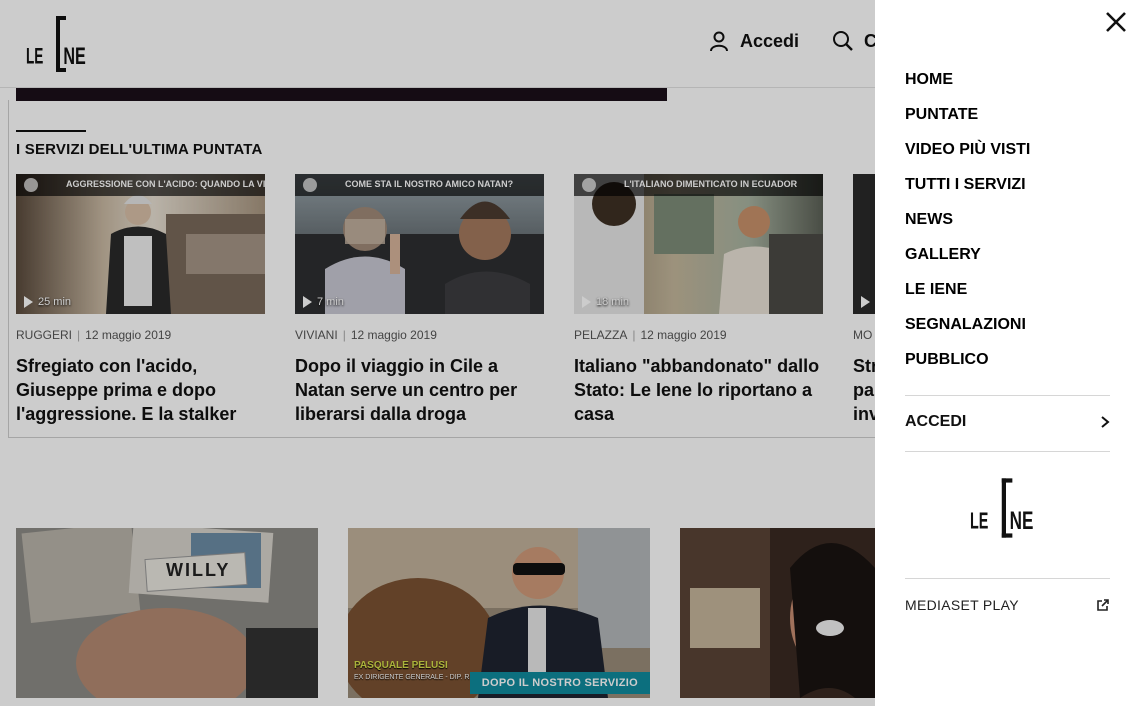  I want to click on menu-item-tutti-i-servizi: TUTTI I SERVIZI, so click(967, 192).